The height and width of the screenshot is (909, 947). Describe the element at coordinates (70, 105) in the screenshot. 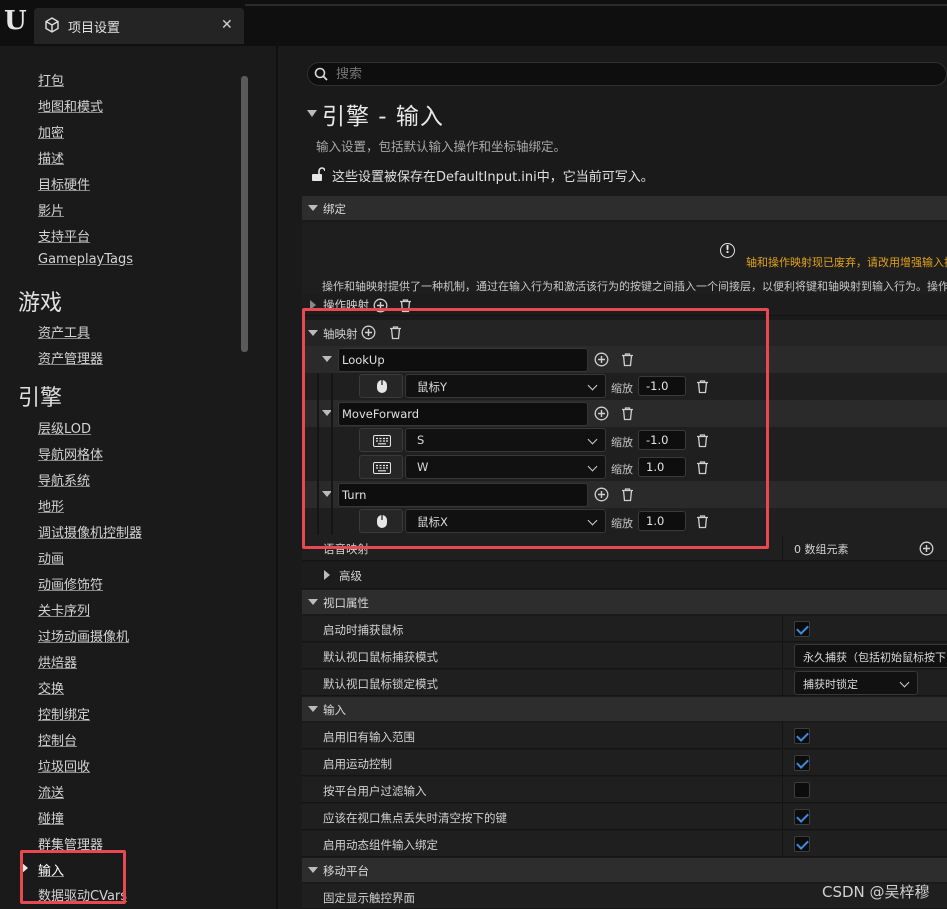

I see `sidebar-item-maps-modes: 地图和模式` at that location.